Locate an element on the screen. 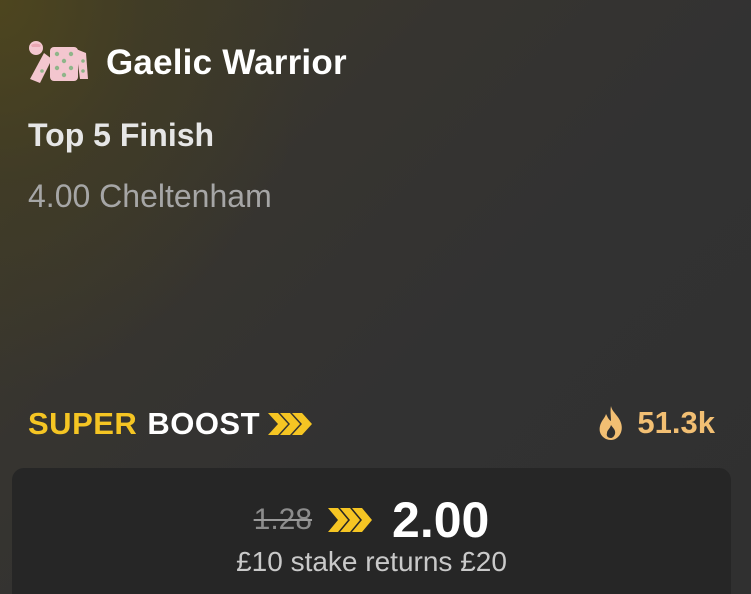 The height and width of the screenshot is (594, 751). race-info: 4.00 Cheltenham is located at coordinates (150, 196).